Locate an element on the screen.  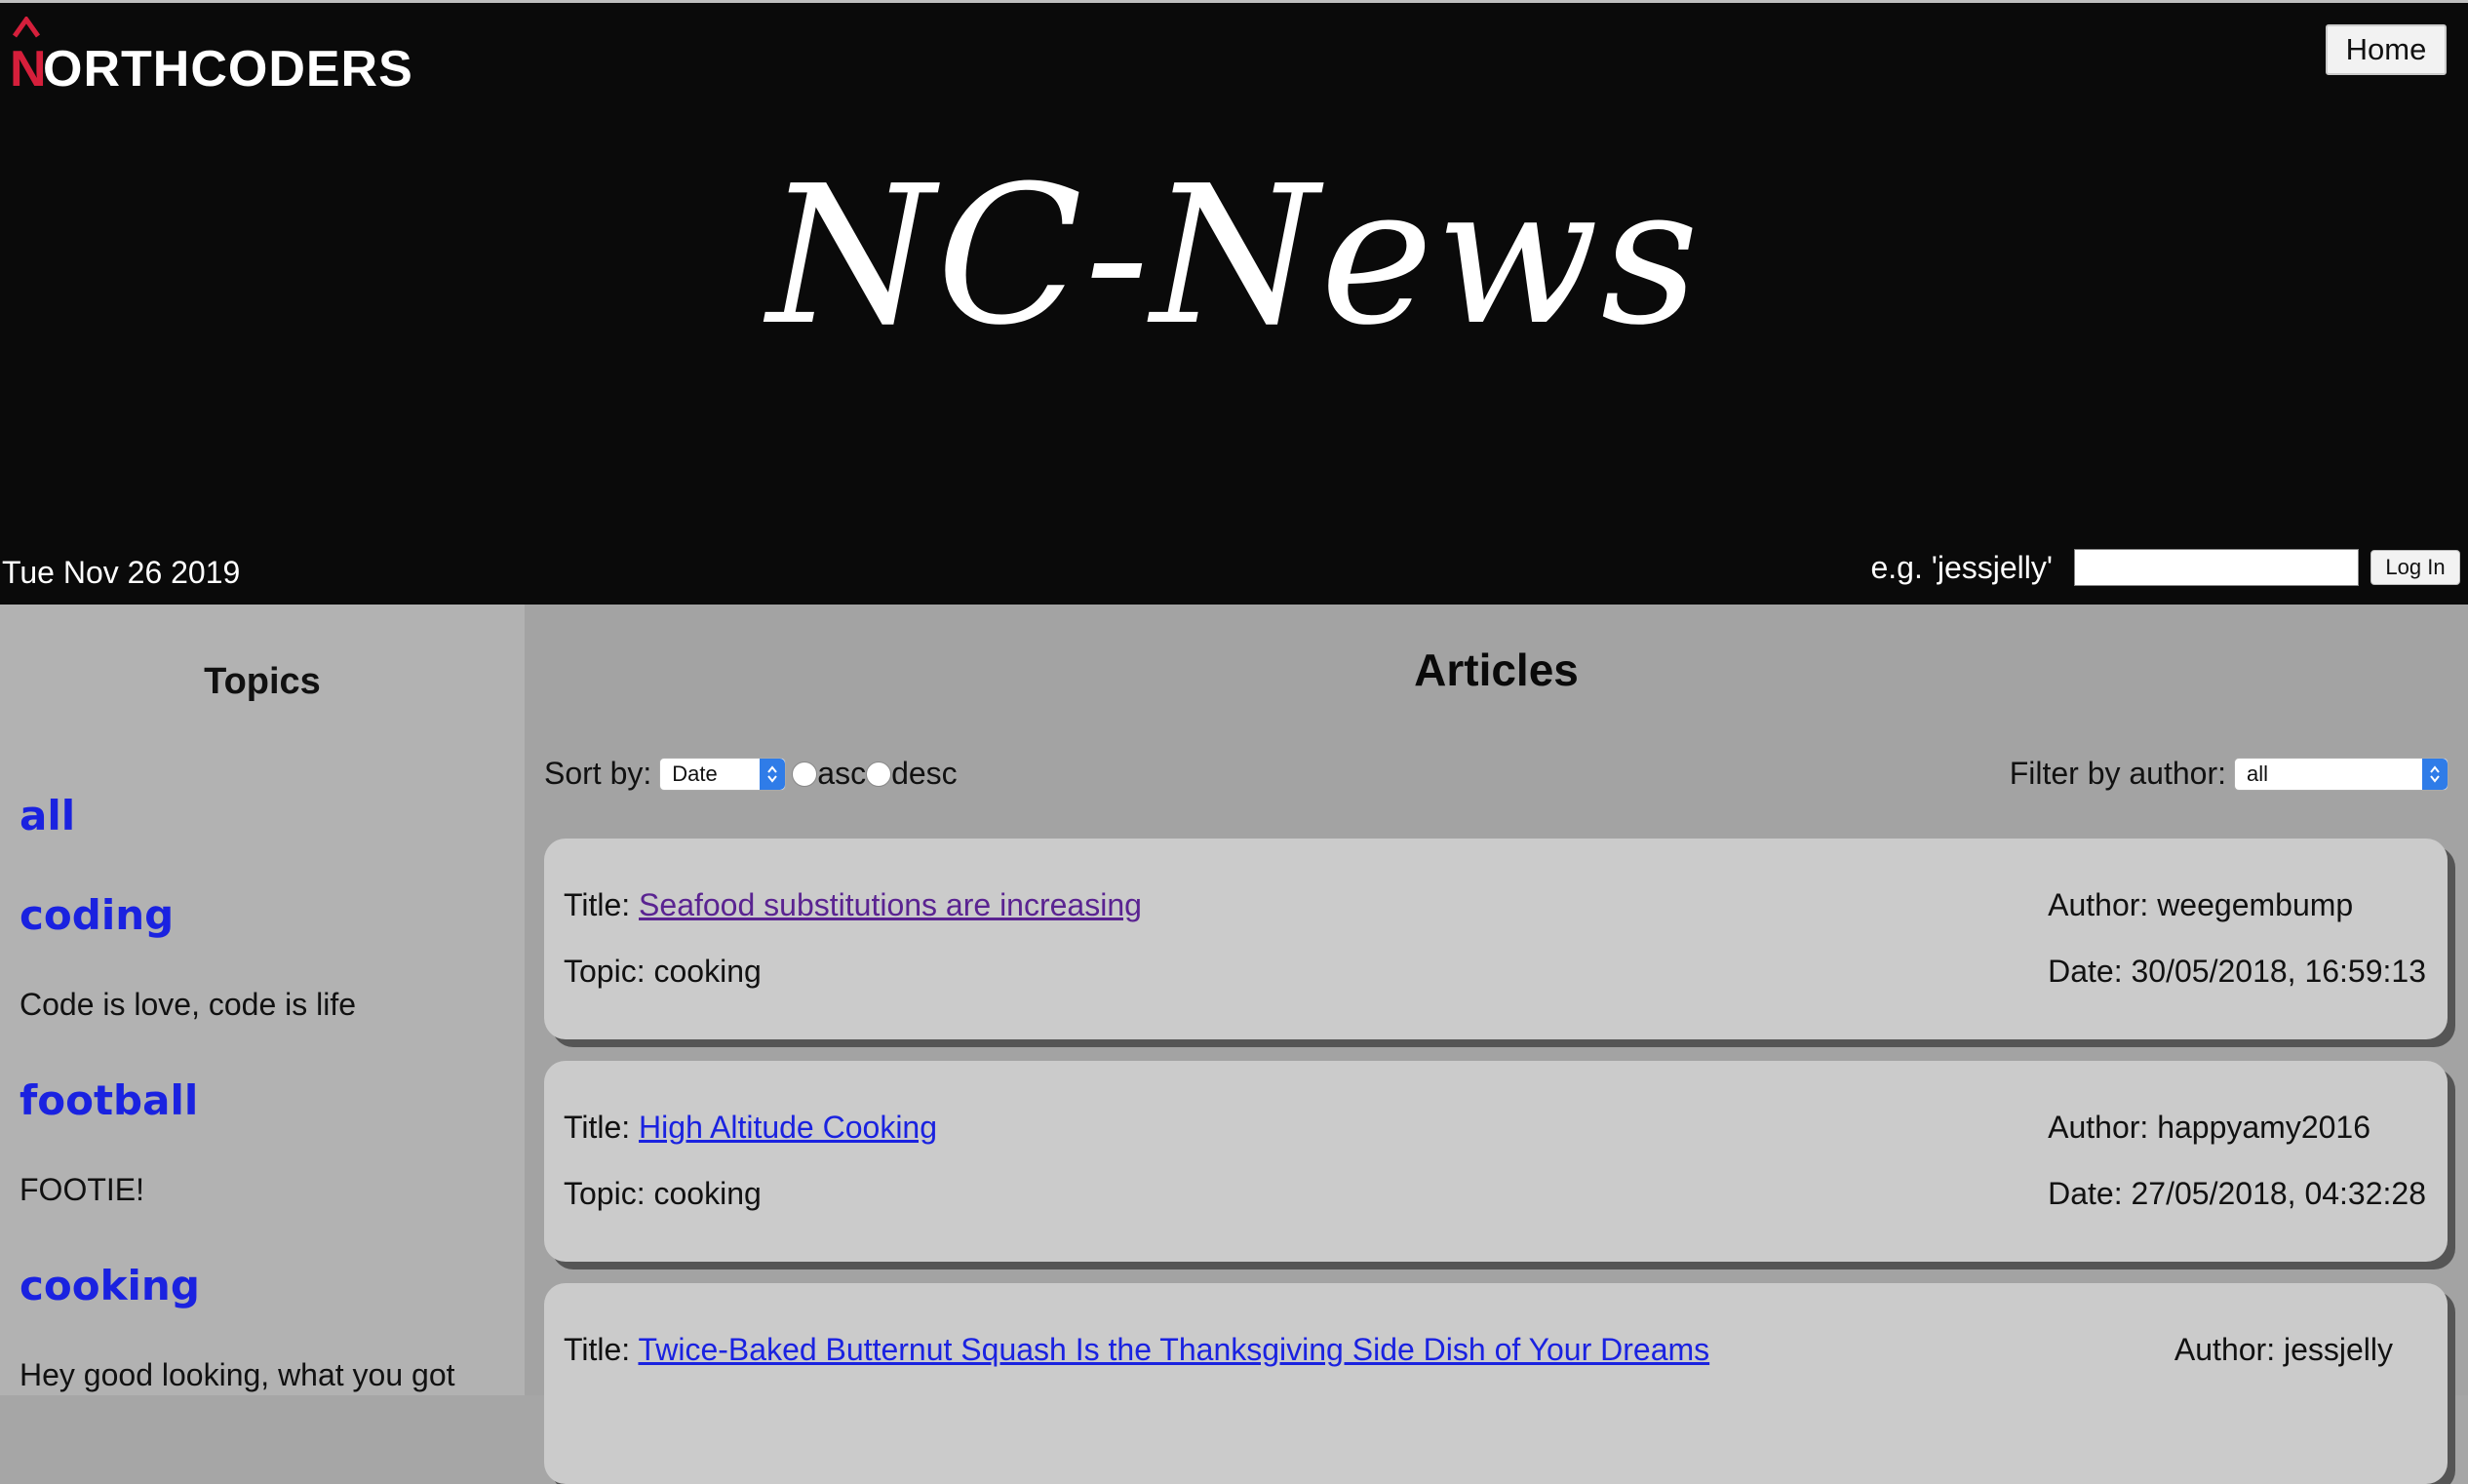
article-date-line: Date: 30/05/2018, 16:59:13 is located at coordinates (2237, 987).